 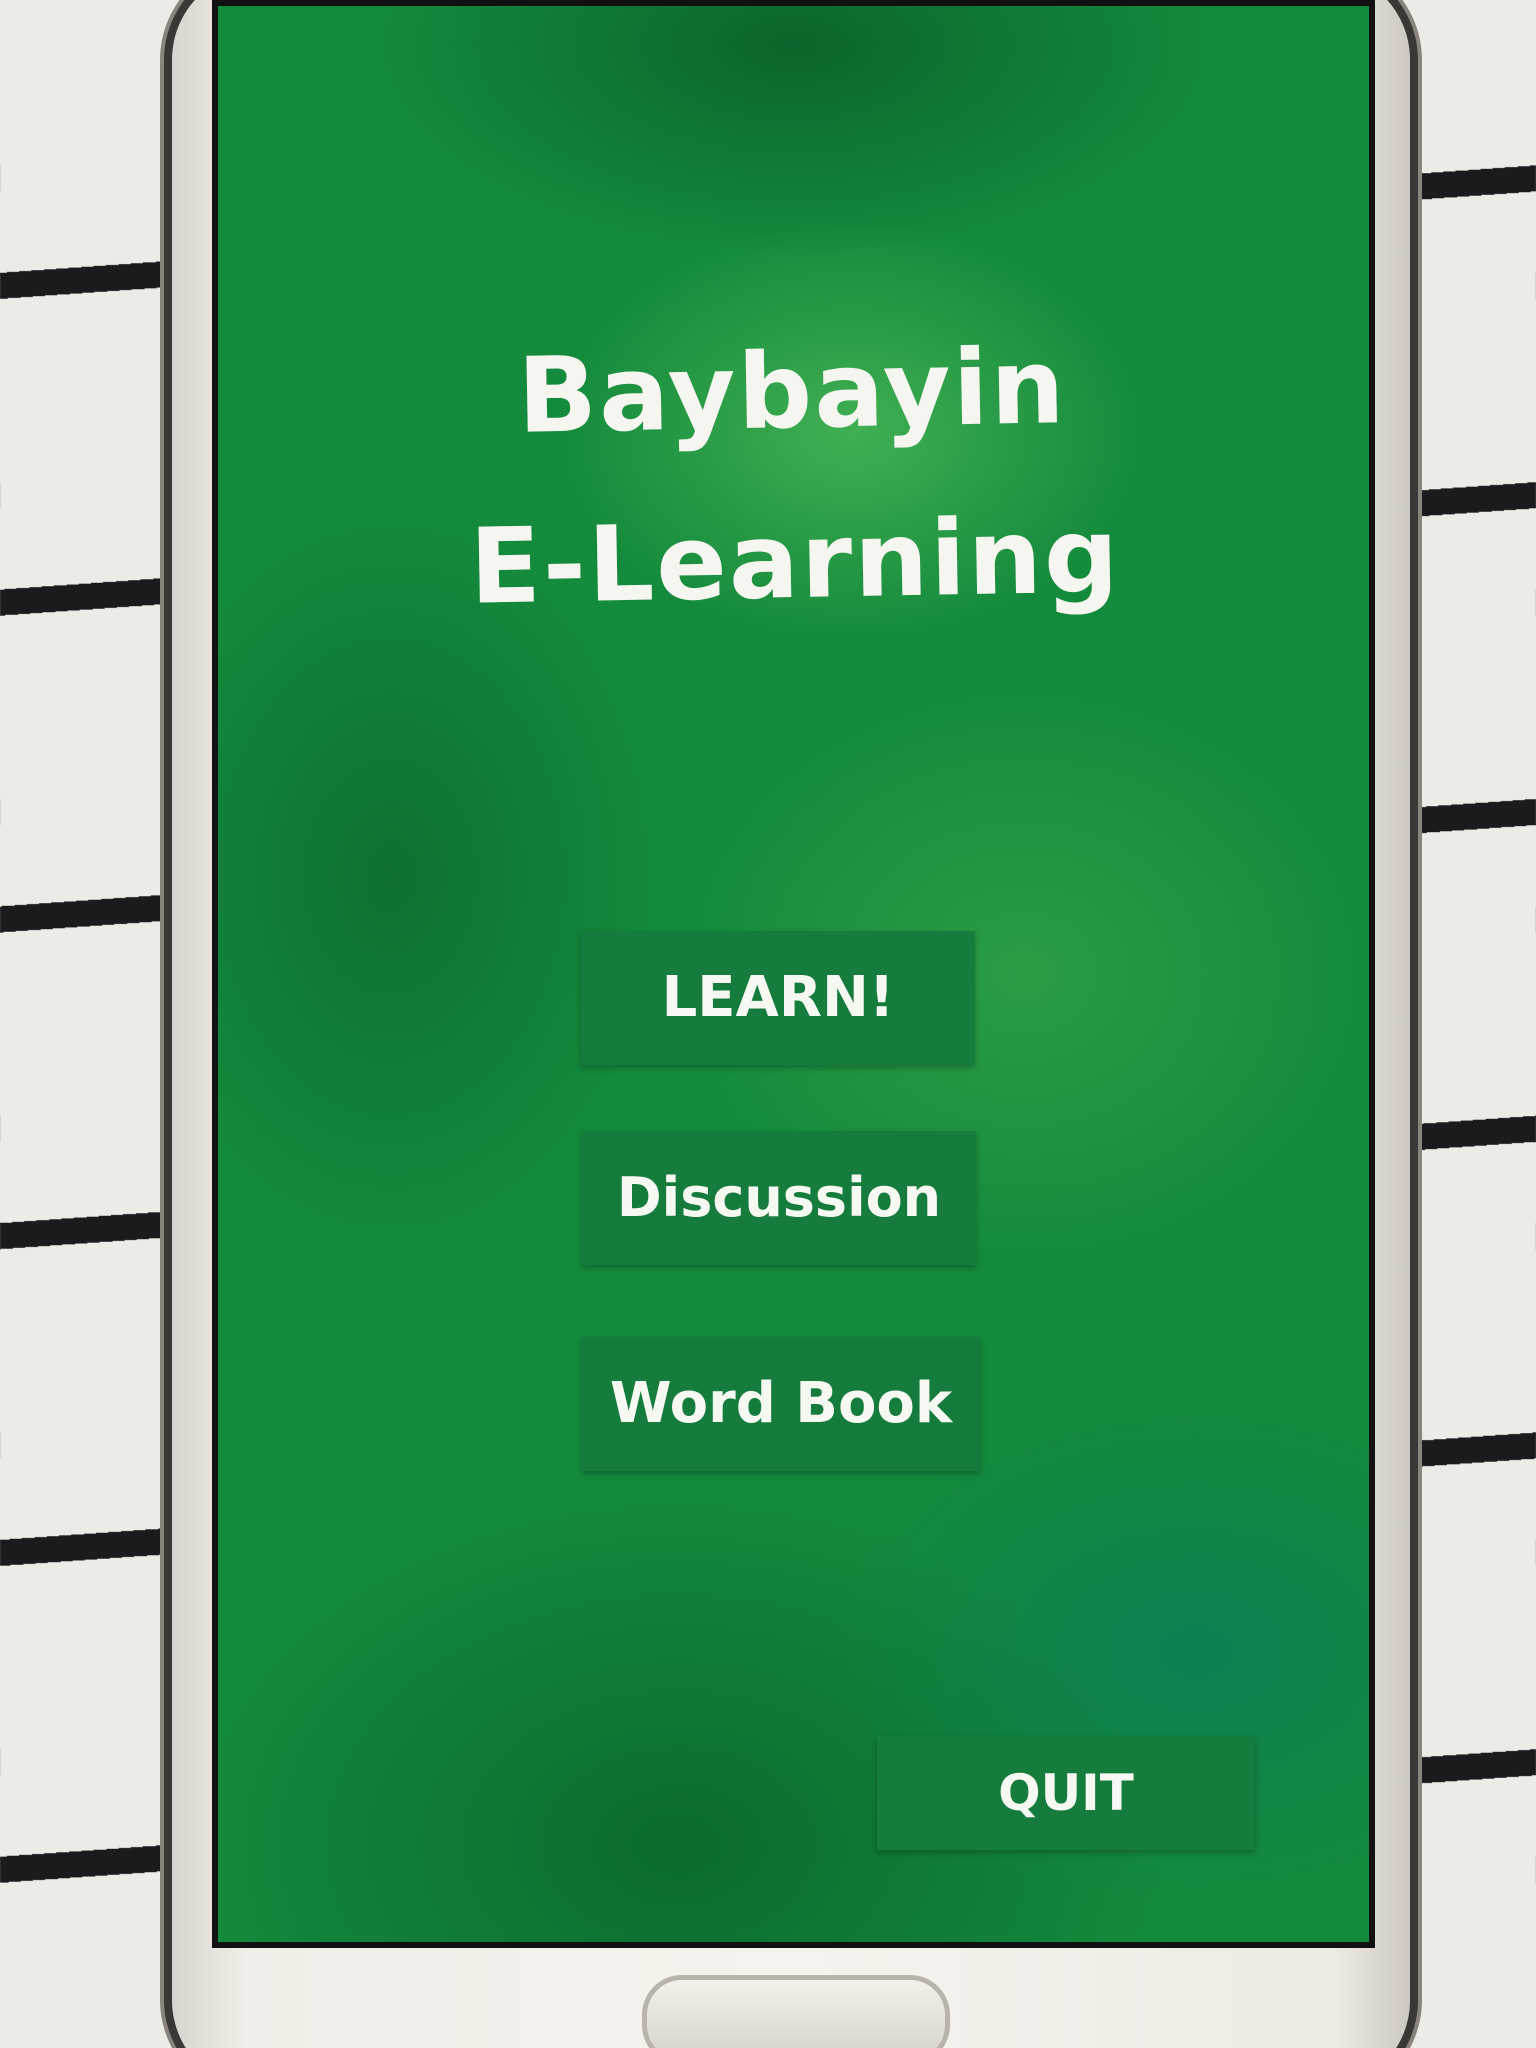 What do you see at coordinates (781, 1404) in the screenshot?
I see `word-book-button: Word Book` at bounding box center [781, 1404].